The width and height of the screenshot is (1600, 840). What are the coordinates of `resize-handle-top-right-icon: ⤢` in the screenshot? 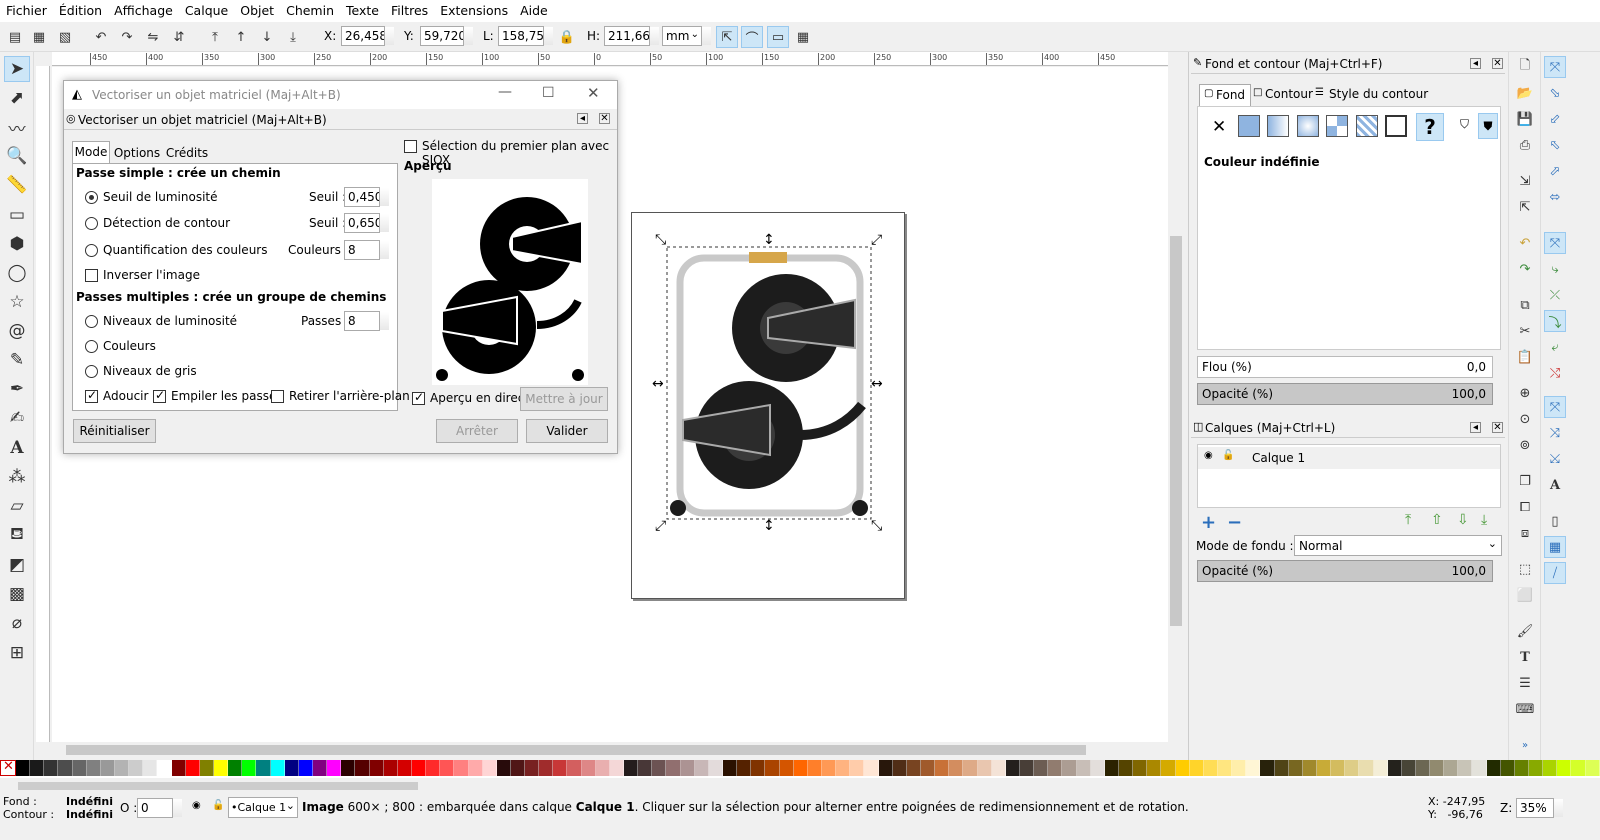 It's located at (876, 240).